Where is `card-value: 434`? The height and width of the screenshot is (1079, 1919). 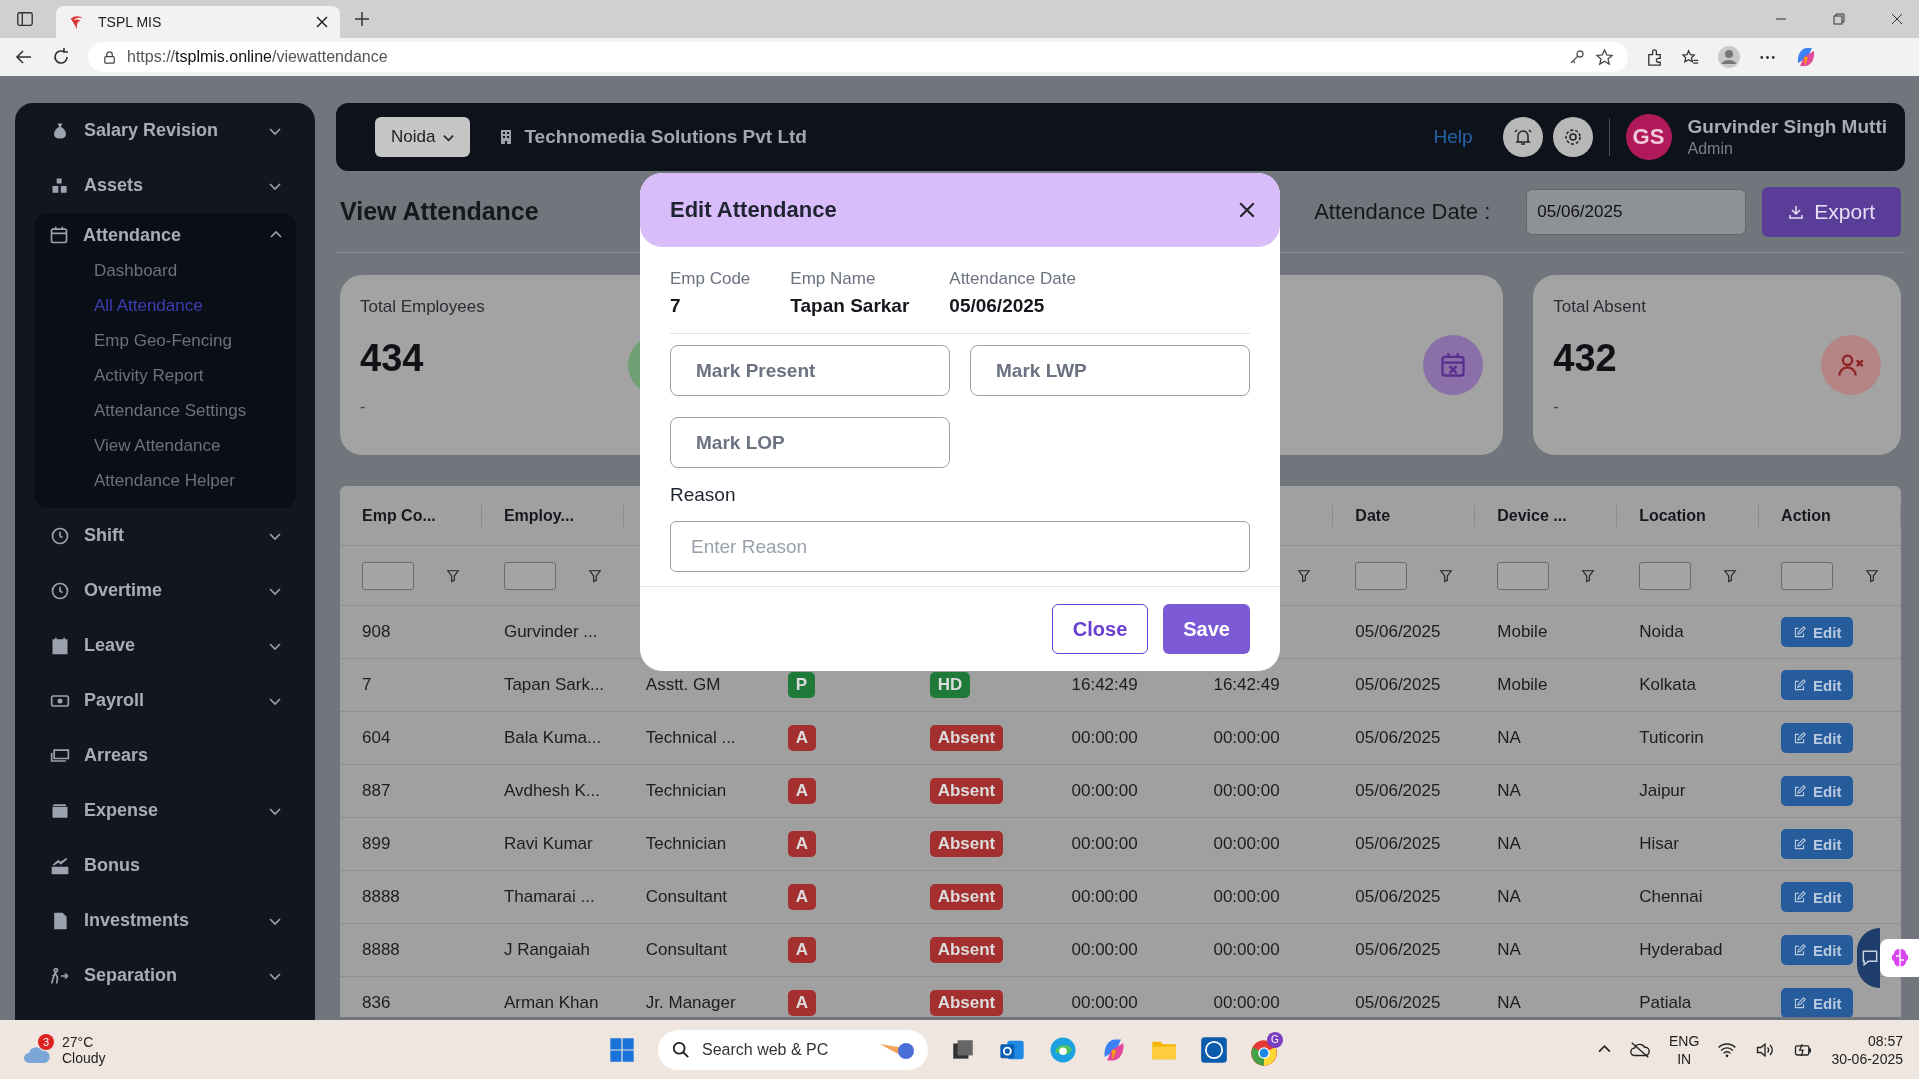 card-value: 434 is located at coordinates (392, 358).